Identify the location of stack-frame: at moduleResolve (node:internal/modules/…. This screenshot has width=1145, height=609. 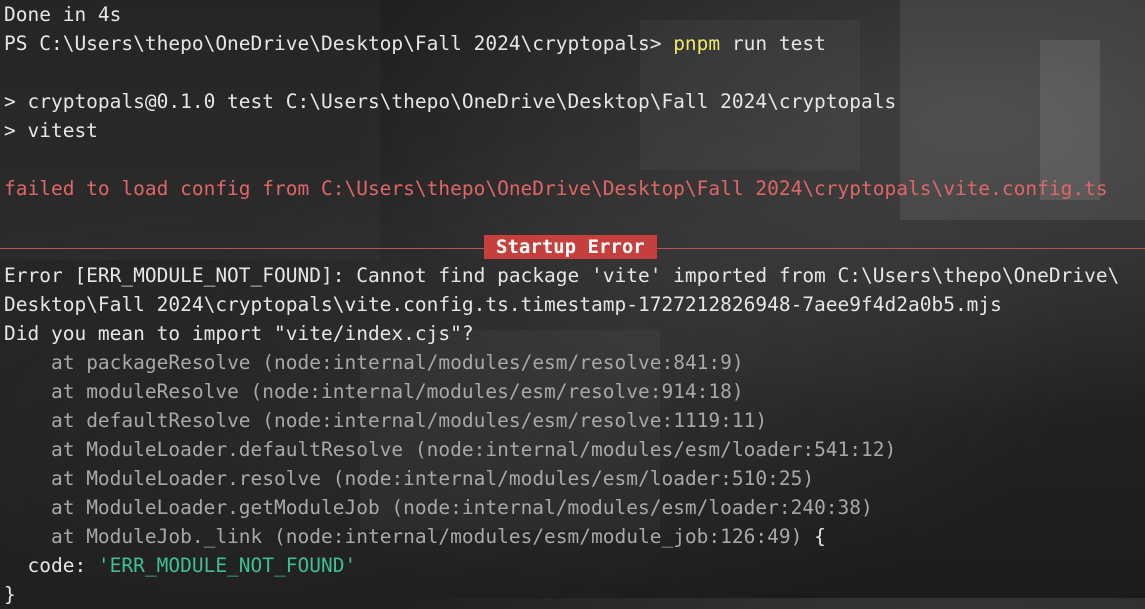
(574, 391).